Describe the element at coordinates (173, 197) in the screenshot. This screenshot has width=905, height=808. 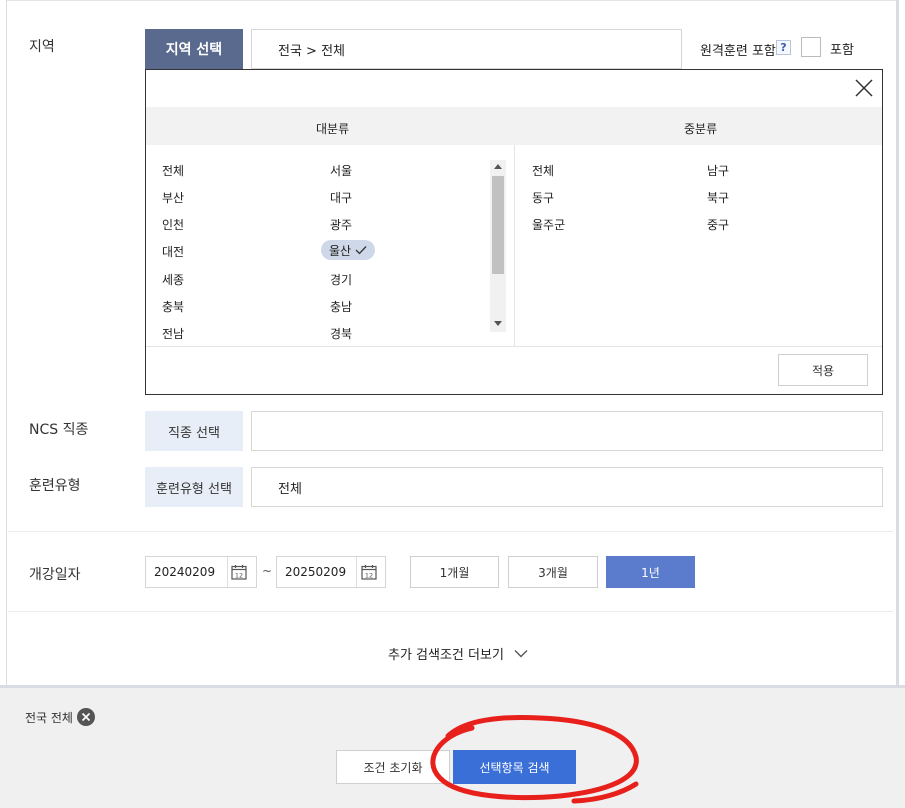
I see `region-item: 부산` at that location.